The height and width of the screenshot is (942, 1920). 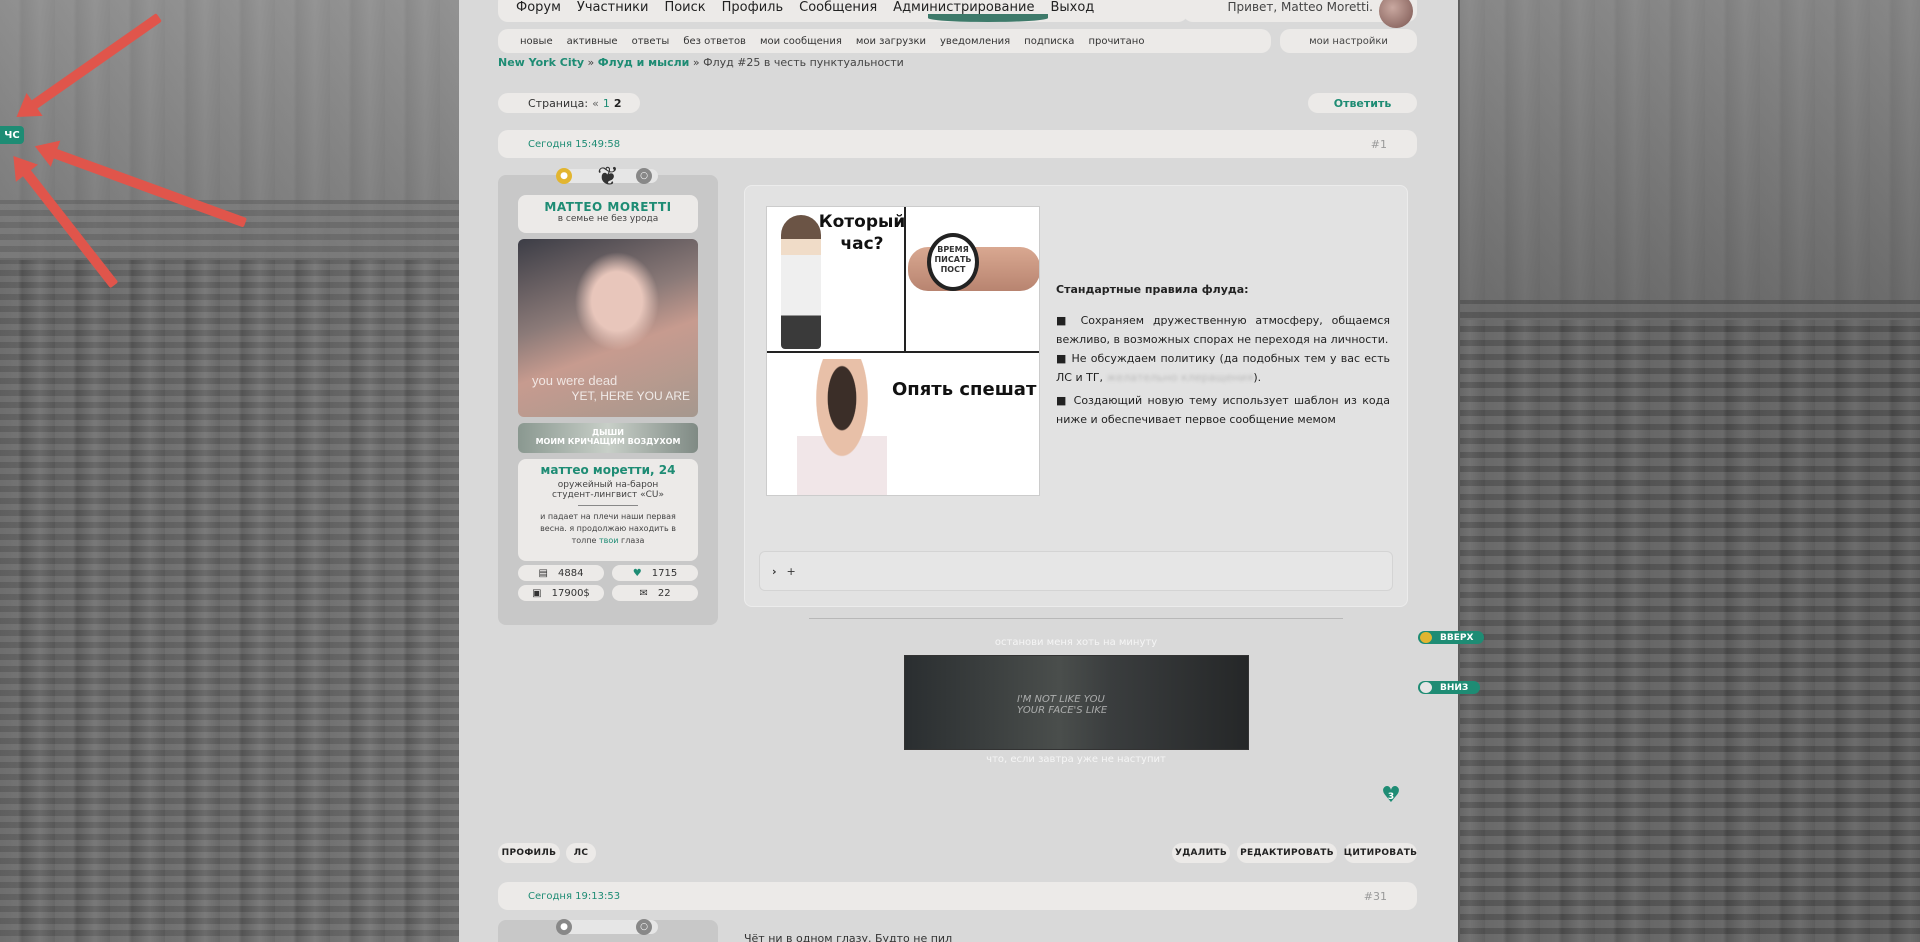 I want to click on post-time: Сегодня 19:13:53, so click(x=574, y=896).